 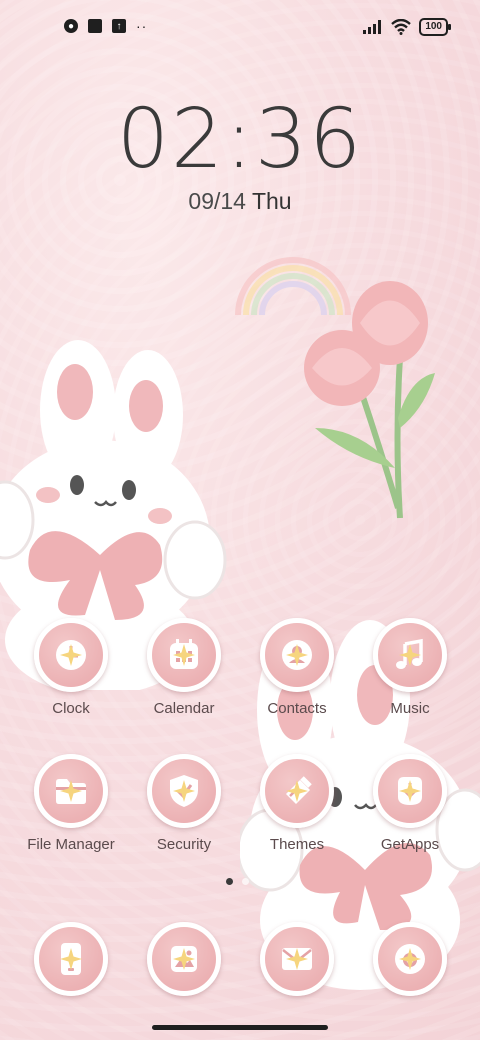 What do you see at coordinates (410, 844) in the screenshot?
I see `app-label: GetApps` at bounding box center [410, 844].